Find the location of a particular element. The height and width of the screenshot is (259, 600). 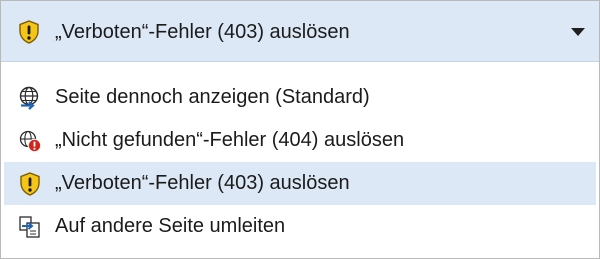

option-label: „Nicht gefunden“-Fehler (404) auslösen is located at coordinates (230, 140).